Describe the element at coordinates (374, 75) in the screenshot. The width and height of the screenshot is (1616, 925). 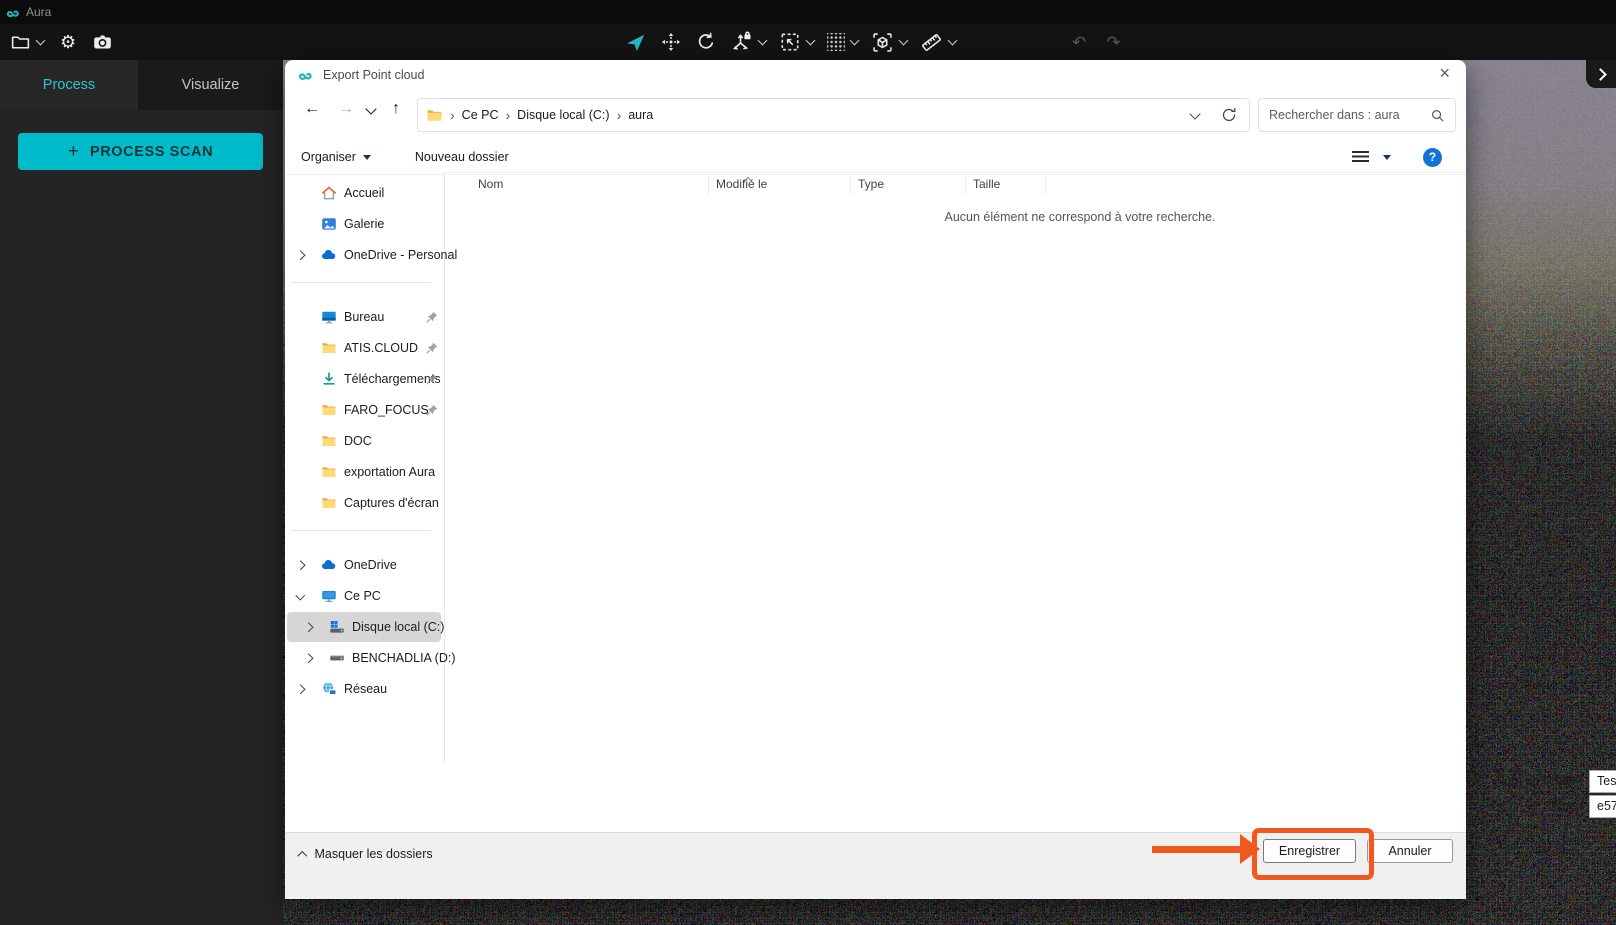
I see `dialog-title: Export Point cloud` at that location.